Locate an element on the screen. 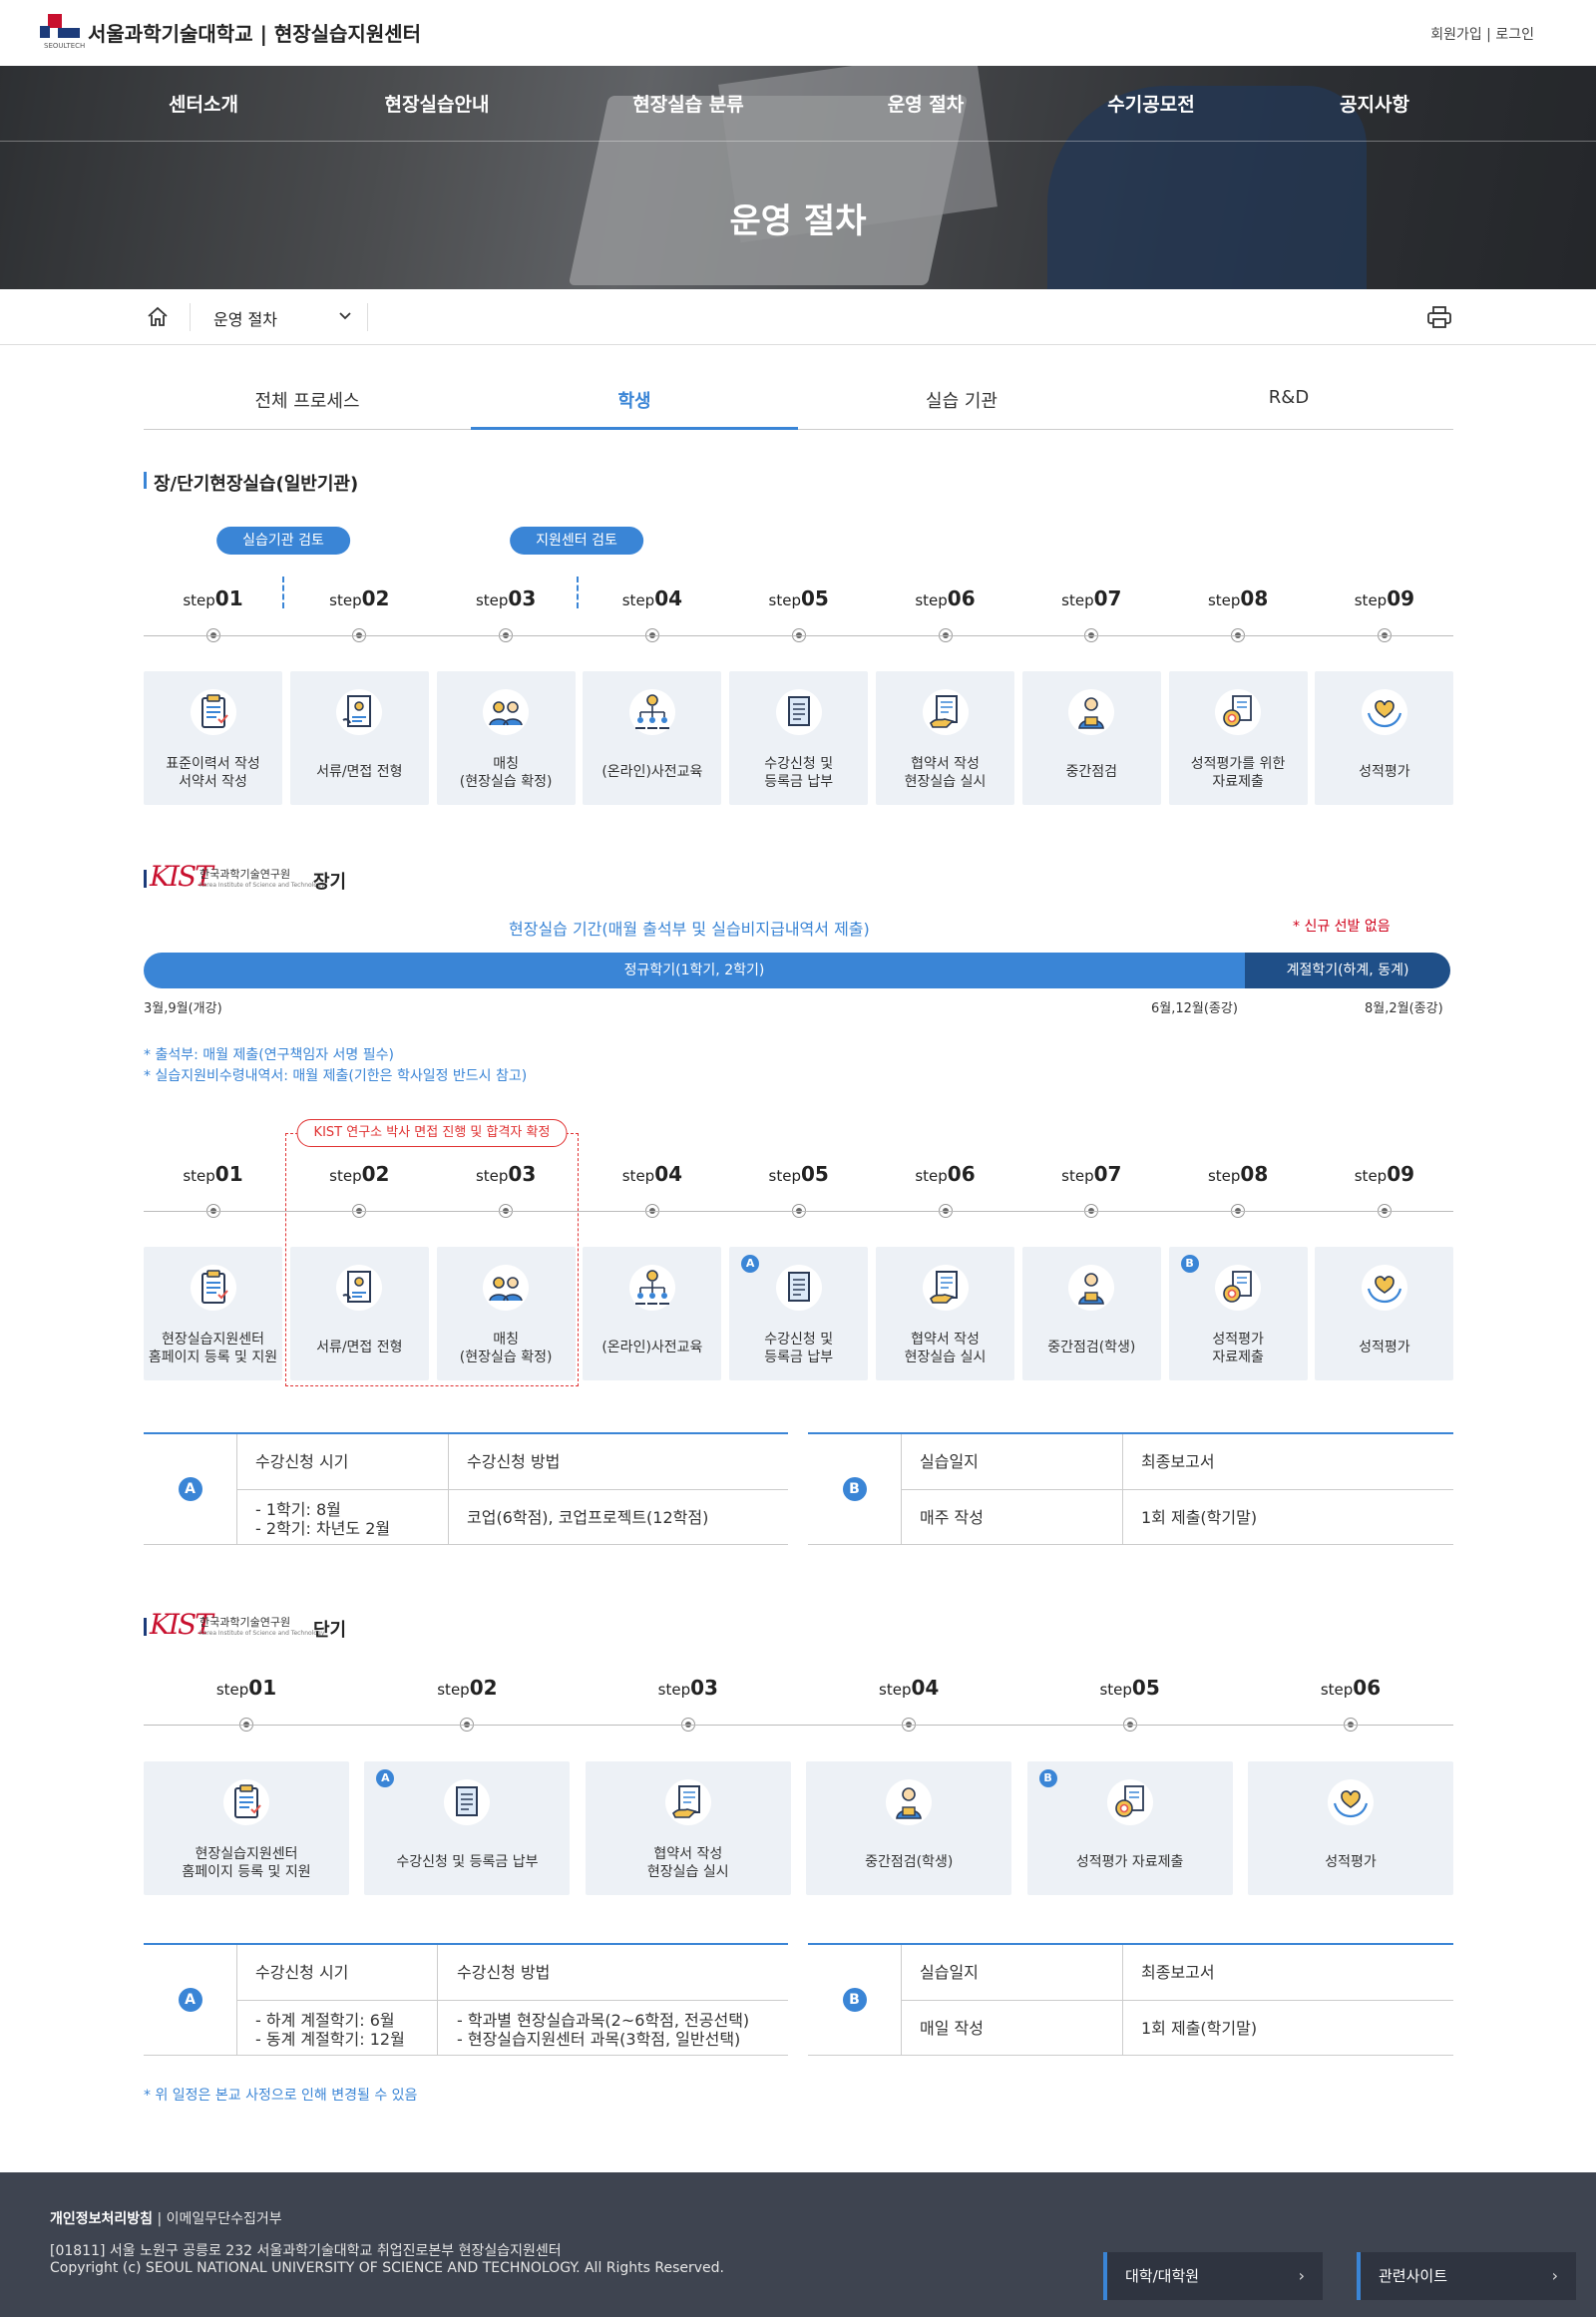 The height and width of the screenshot is (2317, 1596). nav-item-procedure: 운영 절차 is located at coordinates (926, 103).